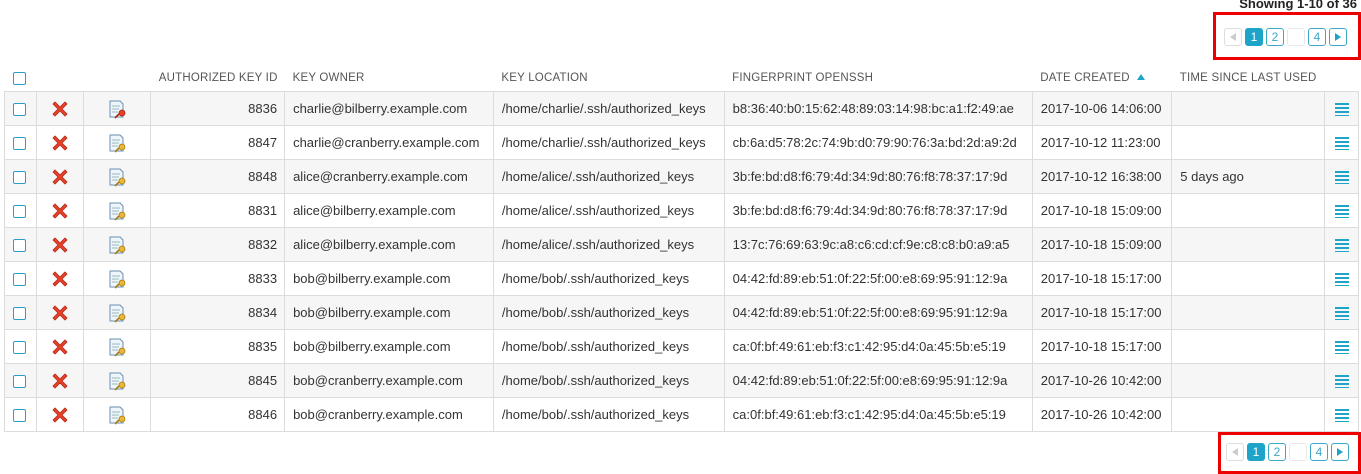 The width and height of the screenshot is (1361, 474). Describe the element at coordinates (389, 244) in the screenshot. I see `cell-key-owner: alice@bilberry.example.com` at that location.